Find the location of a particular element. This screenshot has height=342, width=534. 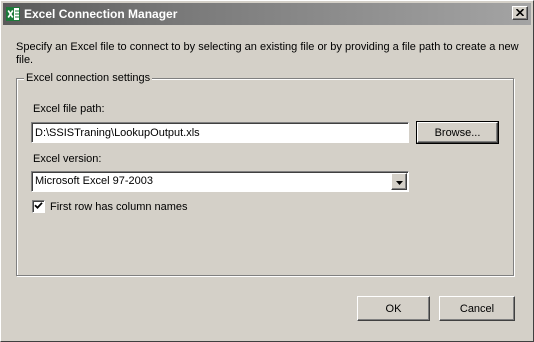

dropdown-button is located at coordinates (399, 181).